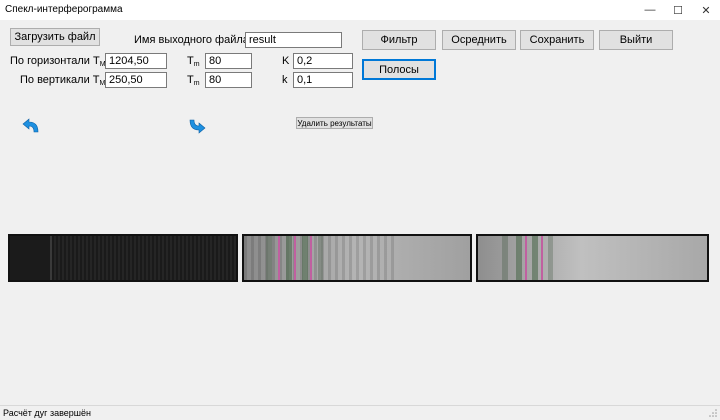  I want to click on tm-label-2: Tm, so click(193, 80).